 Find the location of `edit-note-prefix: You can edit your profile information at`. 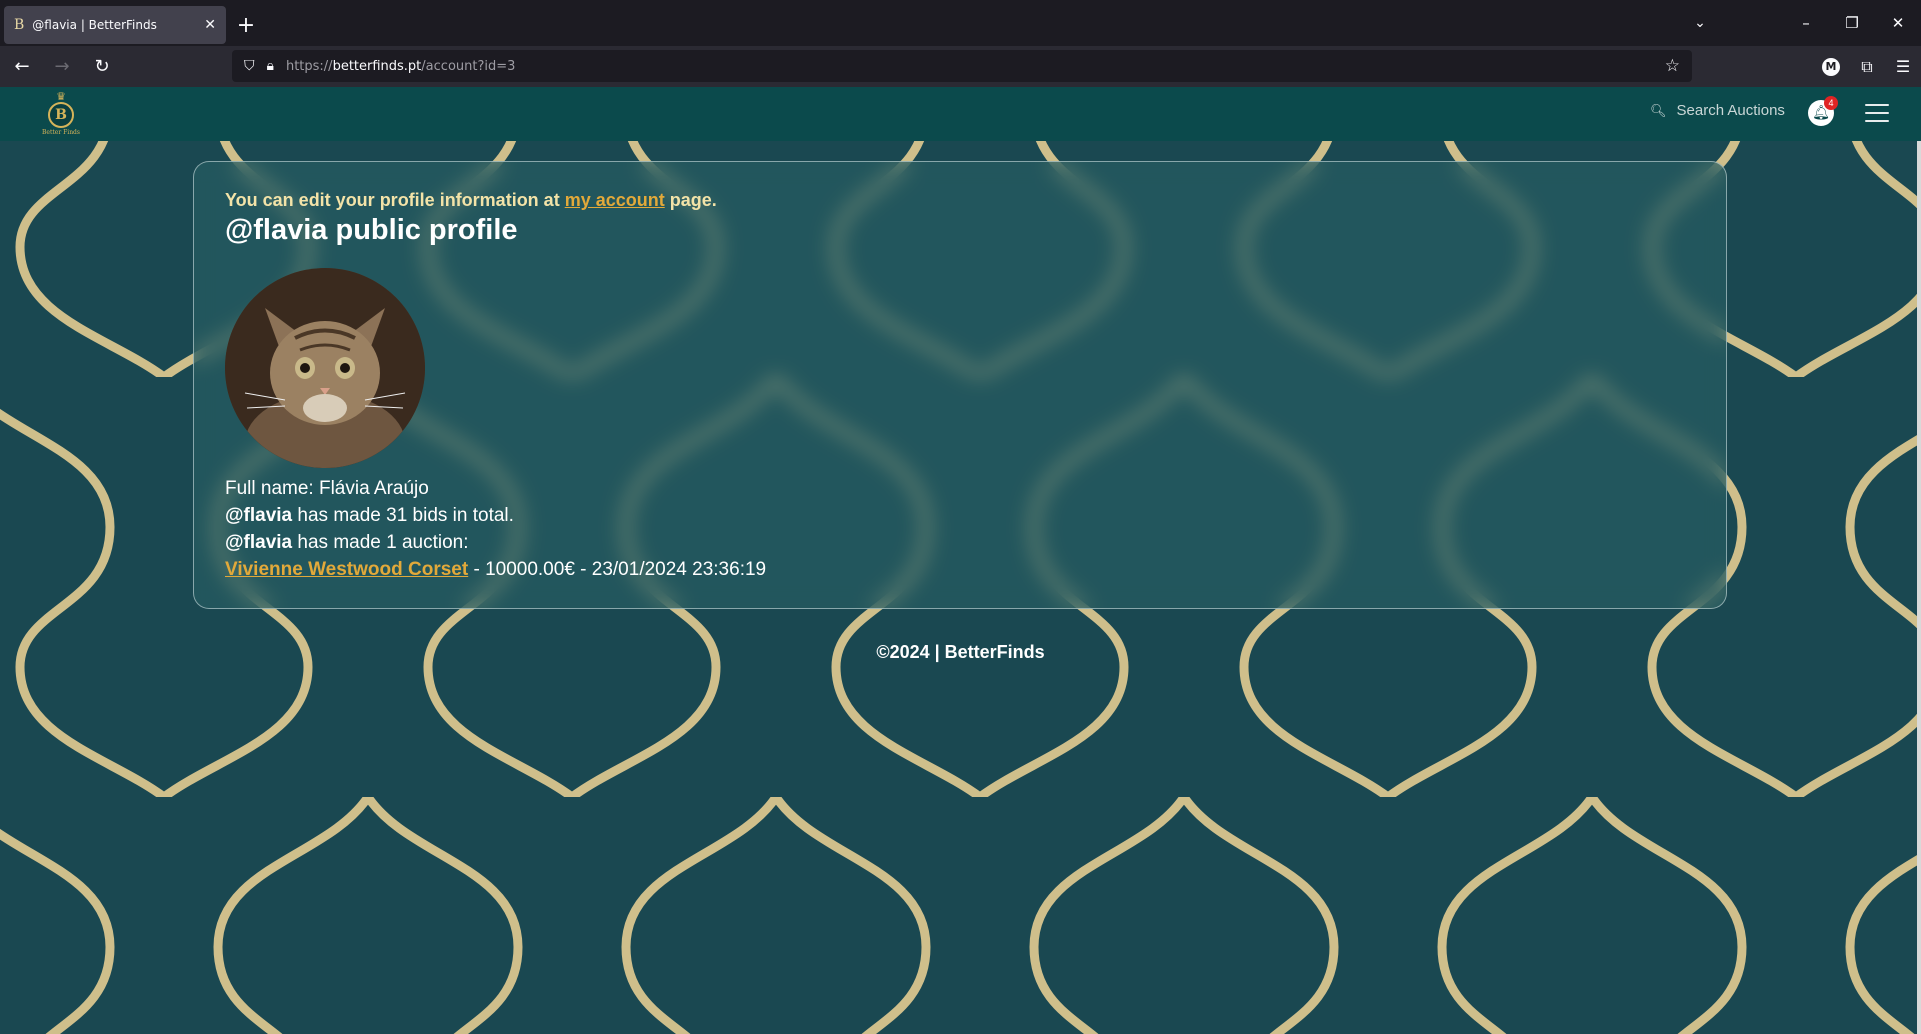

edit-note-prefix: You can edit your profile information at is located at coordinates (395, 200).